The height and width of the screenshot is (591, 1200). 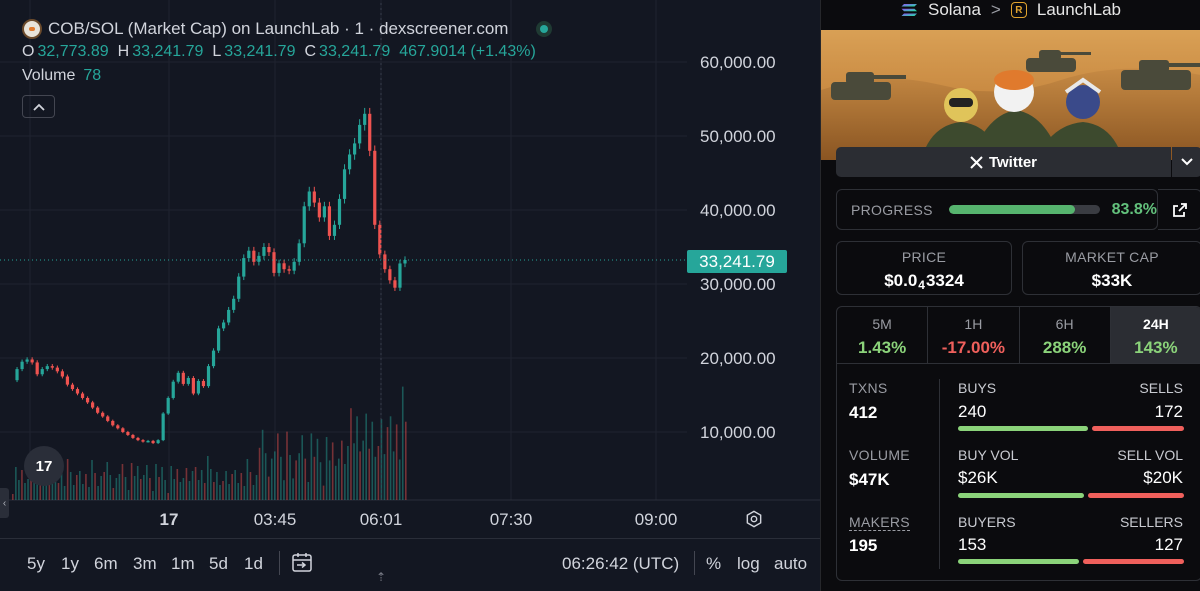 I want to click on change-24h: 143%, so click(x=1156, y=347).